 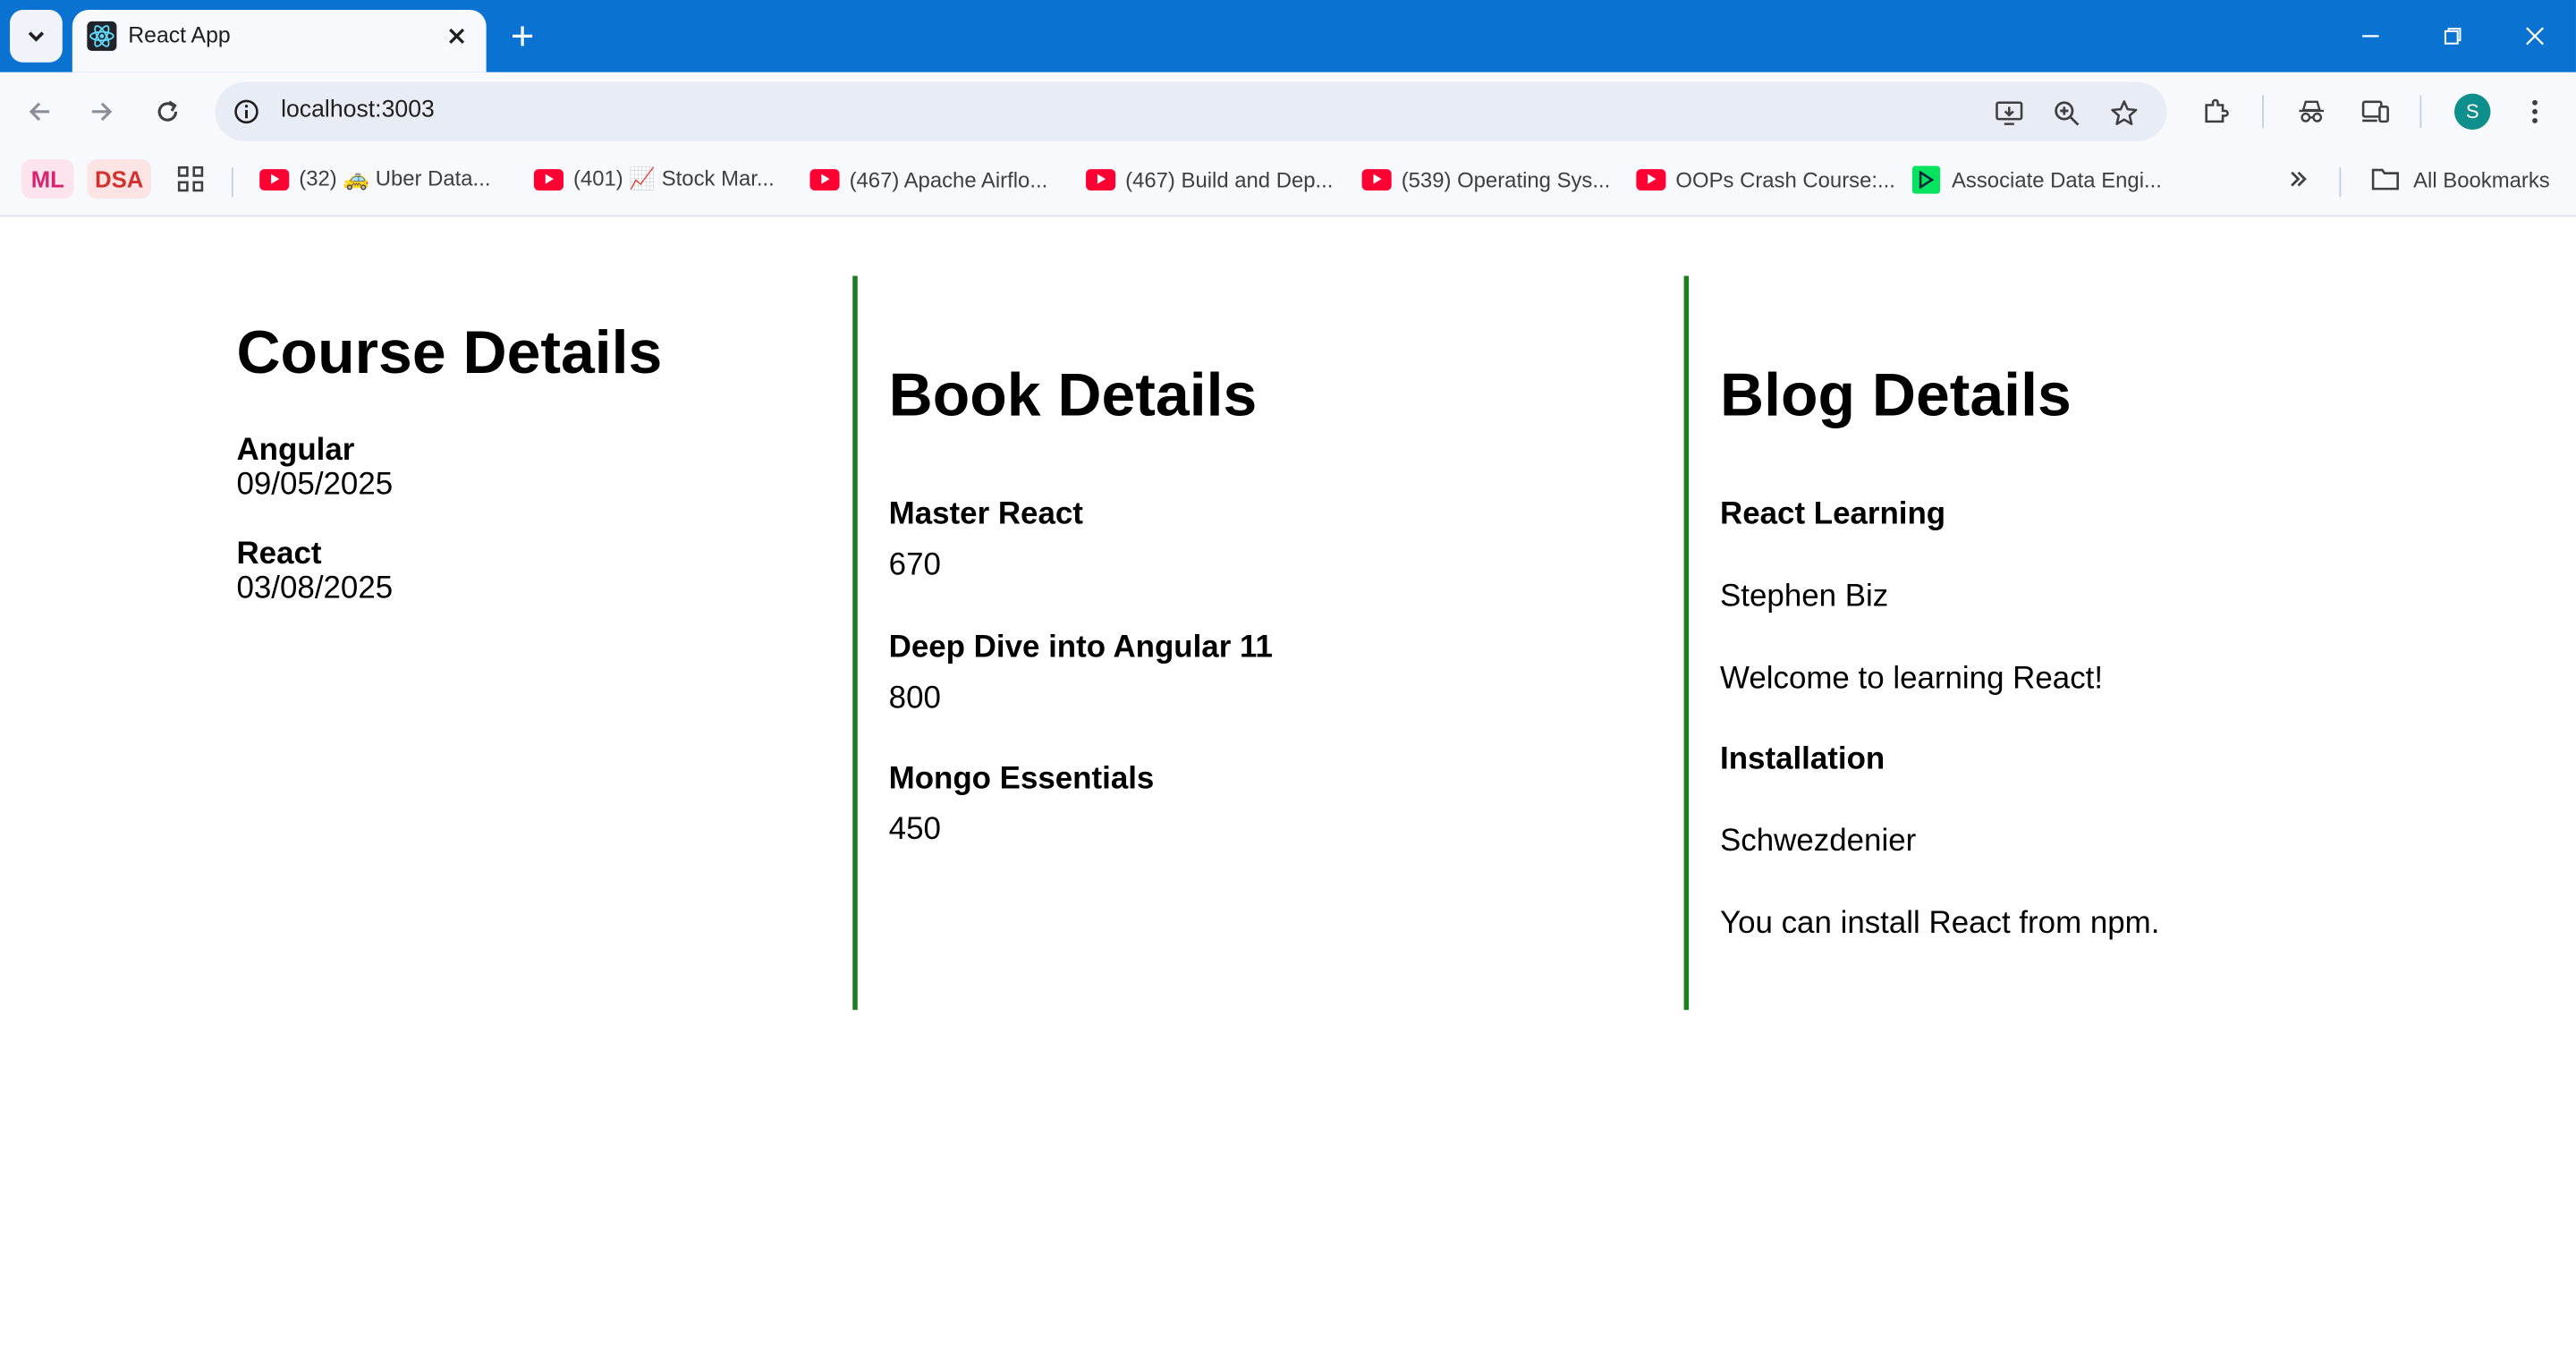 I want to click on plus-icon, so click(x=523, y=36).